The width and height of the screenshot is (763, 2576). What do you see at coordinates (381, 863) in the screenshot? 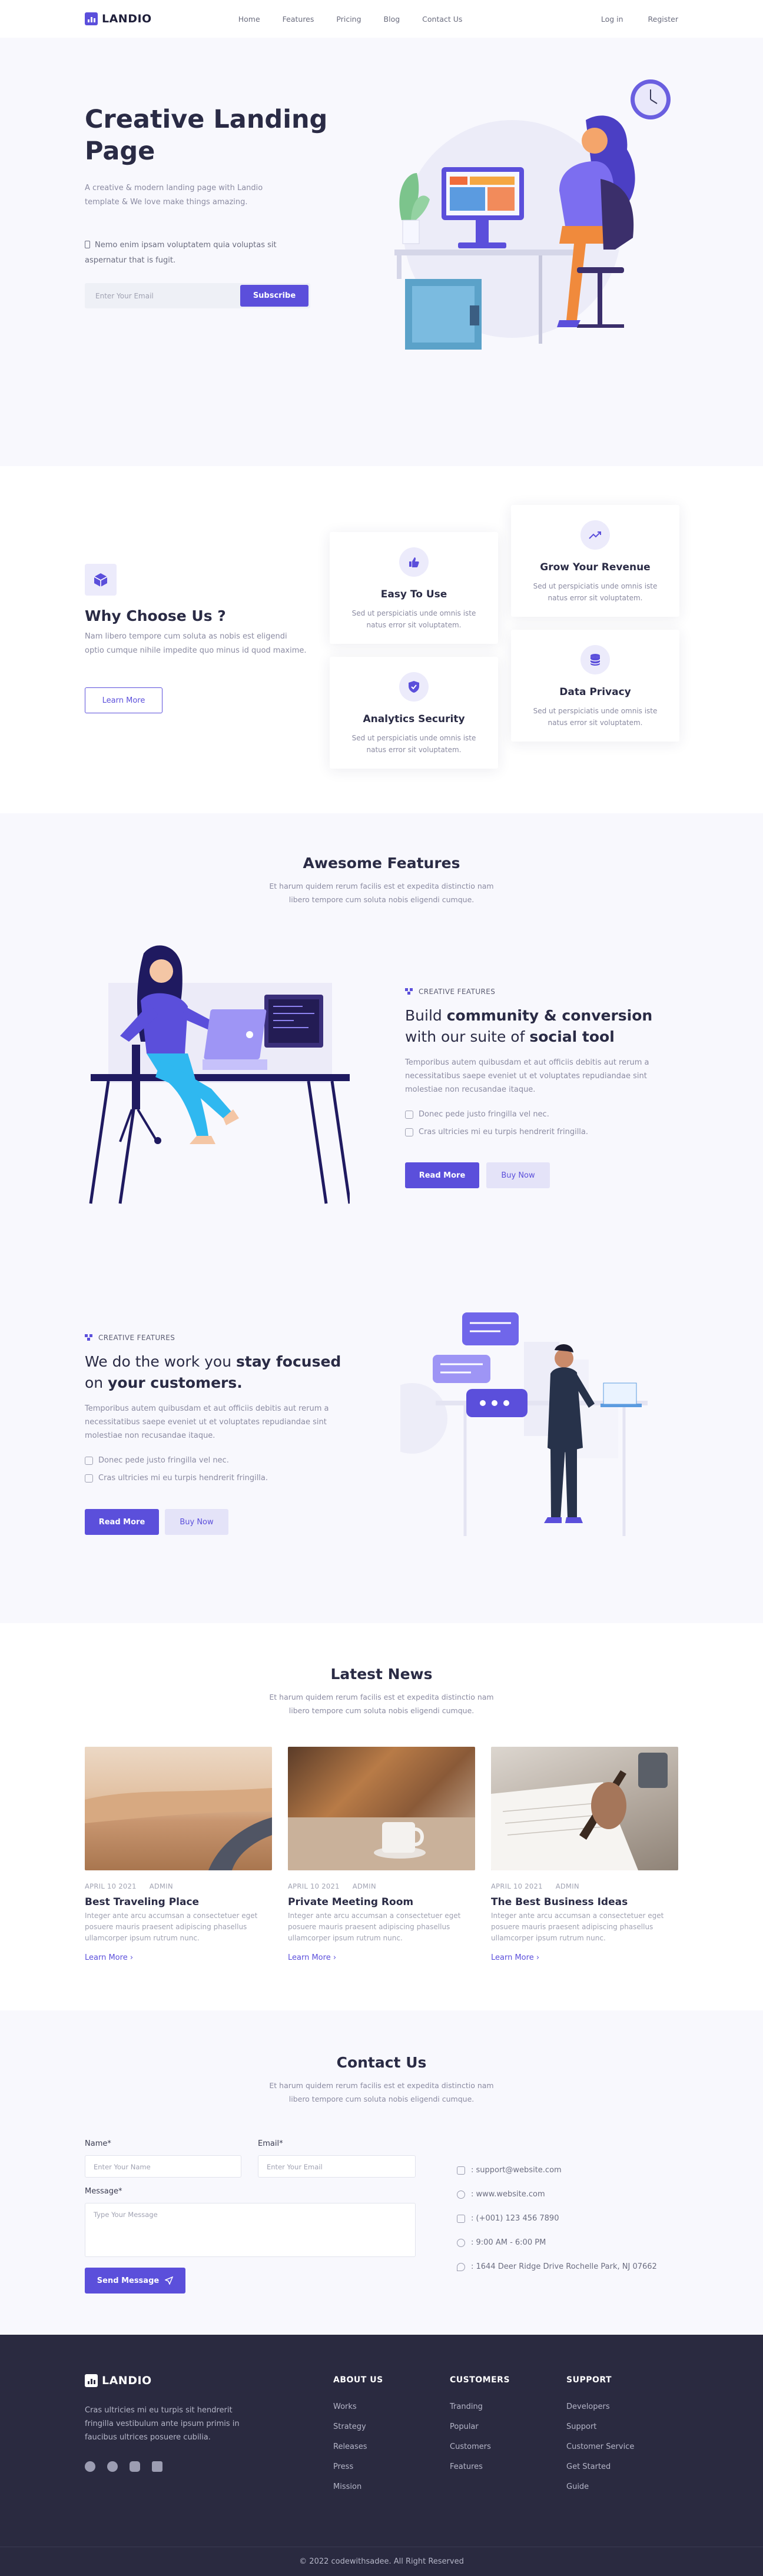
I see `features-title: Awesome Features` at bounding box center [381, 863].